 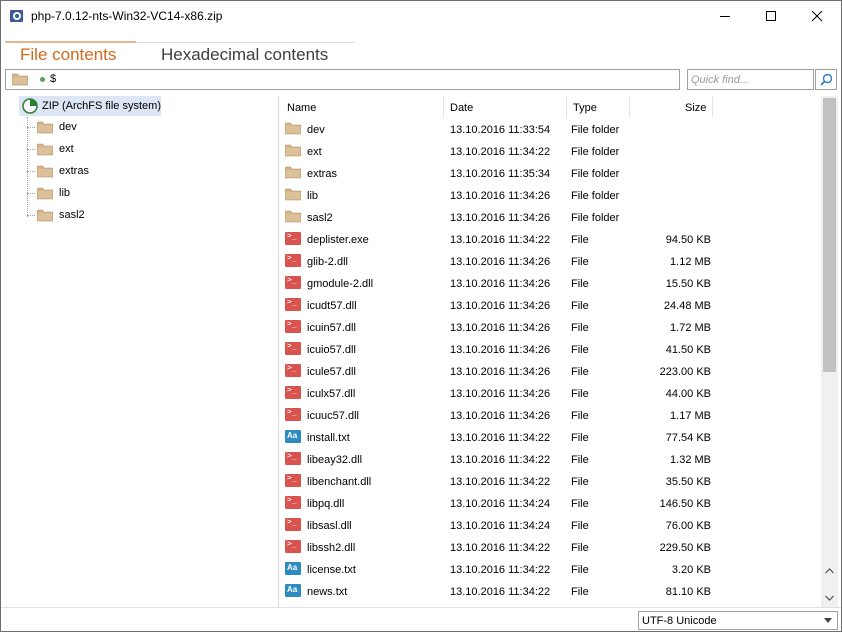 What do you see at coordinates (688, 482) in the screenshot?
I see `cell-size: 35.50 KB` at bounding box center [688, 482].